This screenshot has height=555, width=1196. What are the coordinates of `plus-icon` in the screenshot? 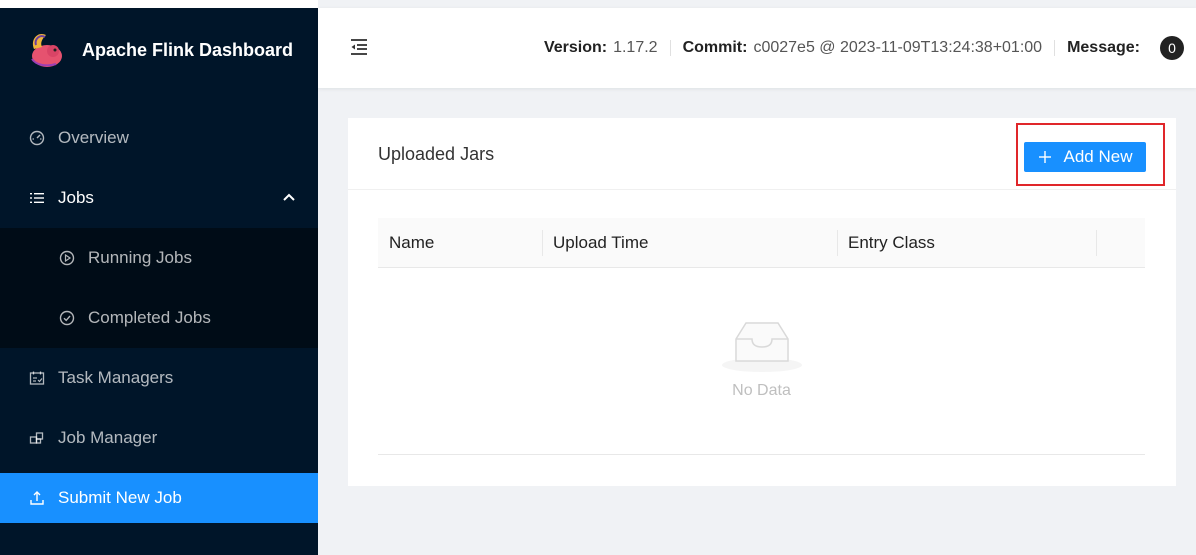 It's located at (1044, 157).